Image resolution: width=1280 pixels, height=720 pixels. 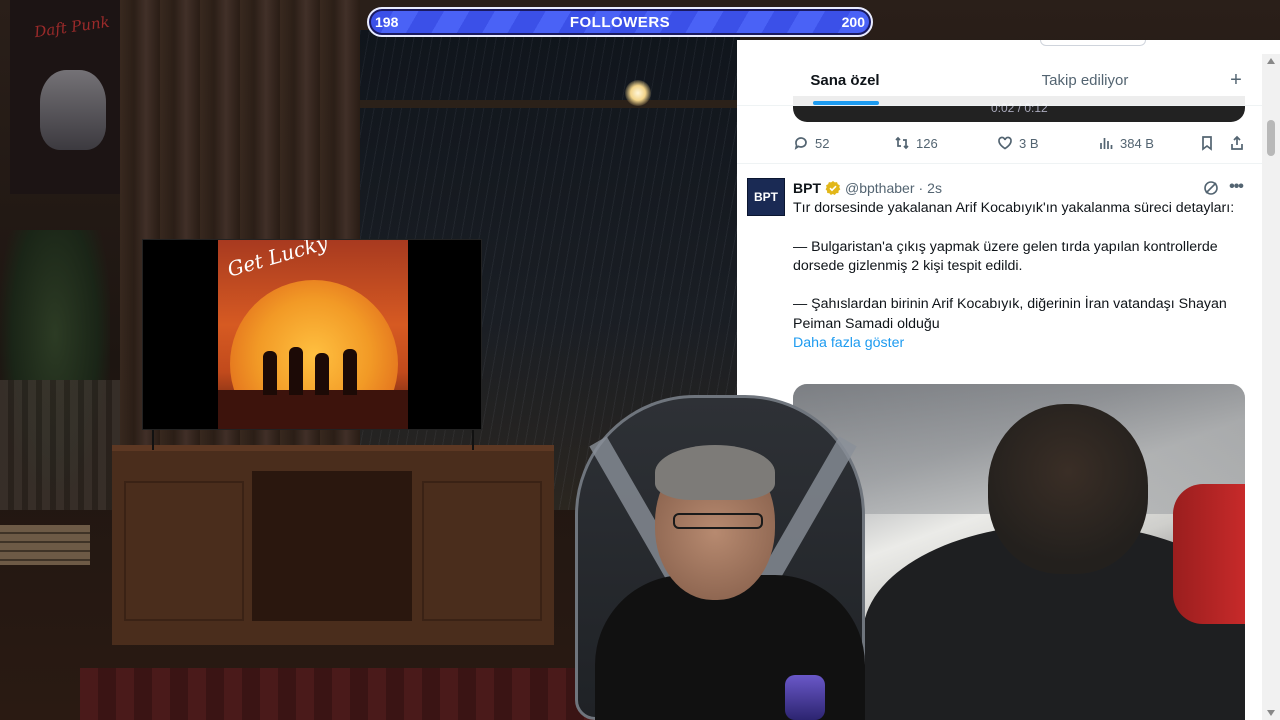 I want to click on poster-helmet, so click(x=73, y=110).